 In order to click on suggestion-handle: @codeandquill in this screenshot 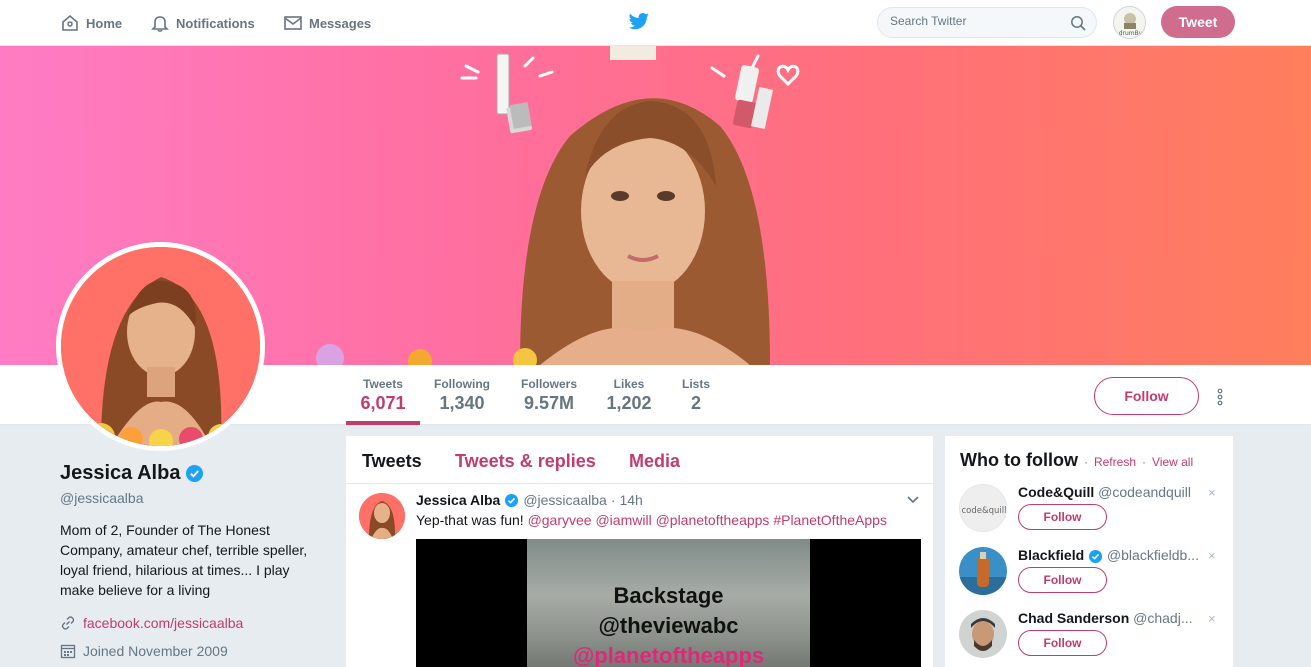, I will do `click(1144, 492)`.